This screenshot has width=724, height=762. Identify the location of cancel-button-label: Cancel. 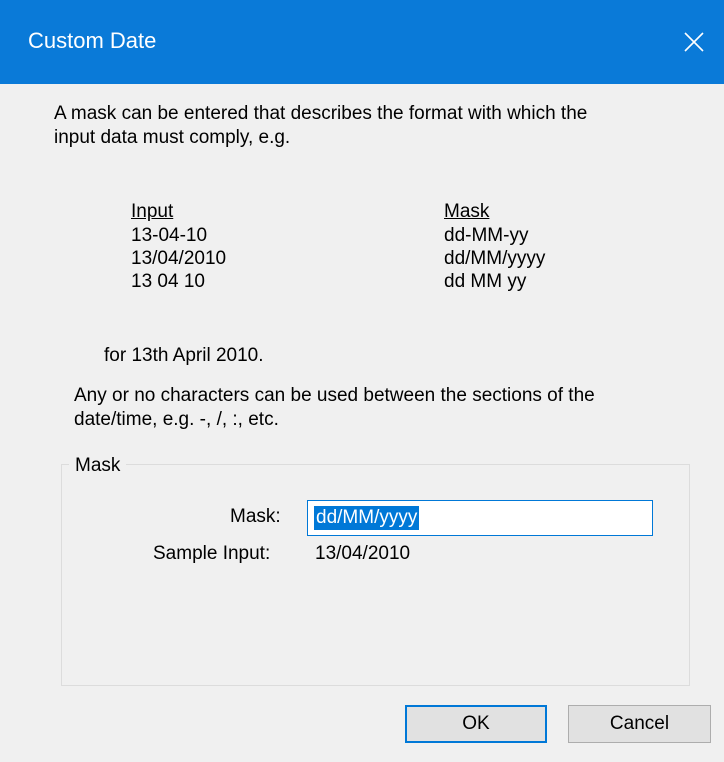
(639, 723).